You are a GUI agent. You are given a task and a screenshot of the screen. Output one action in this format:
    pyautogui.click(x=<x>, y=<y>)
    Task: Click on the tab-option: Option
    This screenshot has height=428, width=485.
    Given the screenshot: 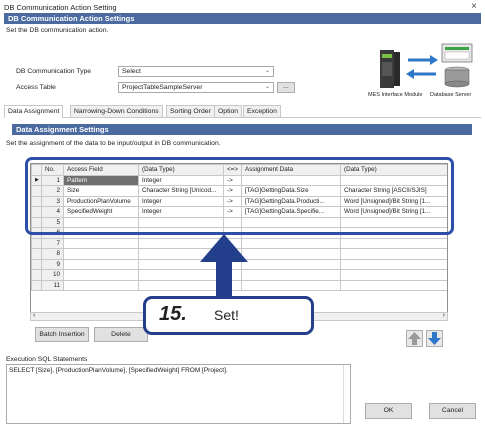 What is the action you would take?
    pyautogui.click(x=228, y=111)
    